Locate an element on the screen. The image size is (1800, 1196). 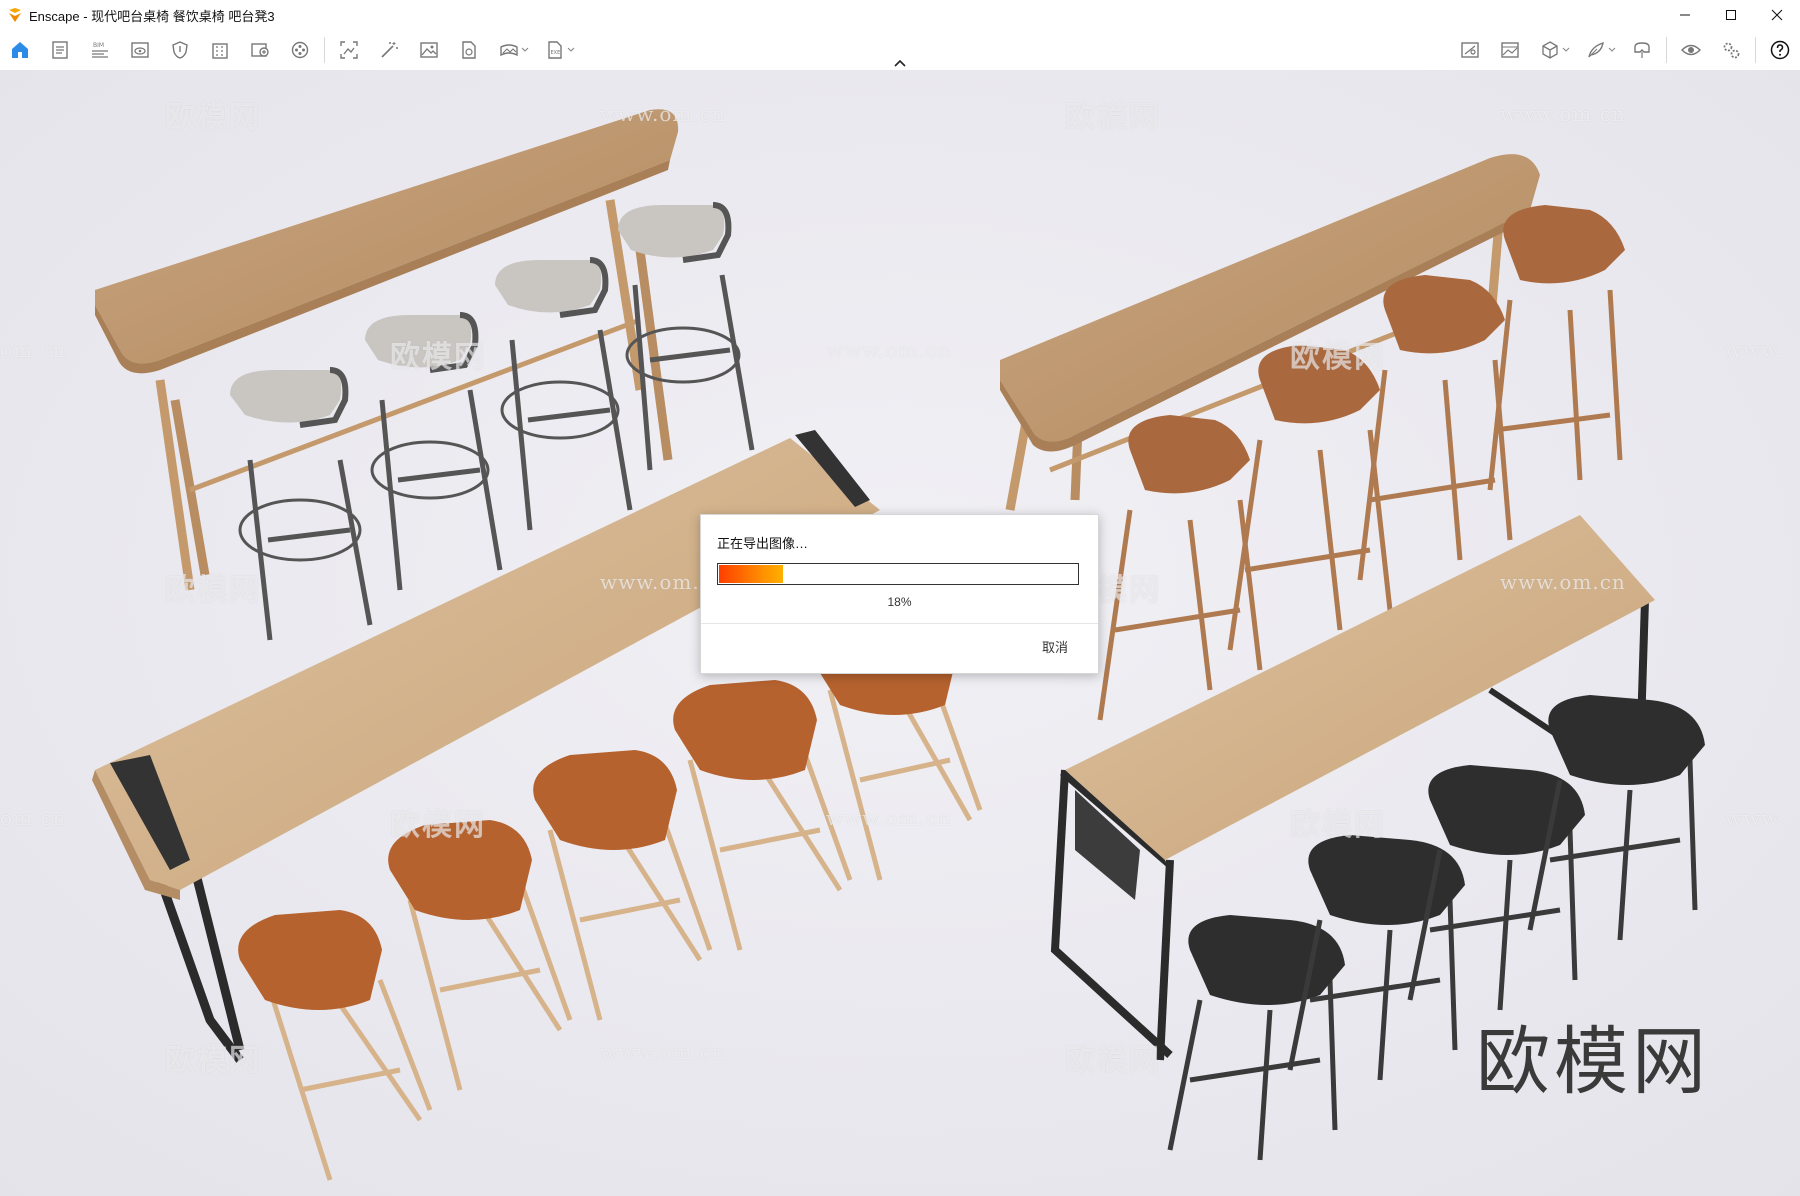
magic-wand-icon is located at coordinates (389, 50).